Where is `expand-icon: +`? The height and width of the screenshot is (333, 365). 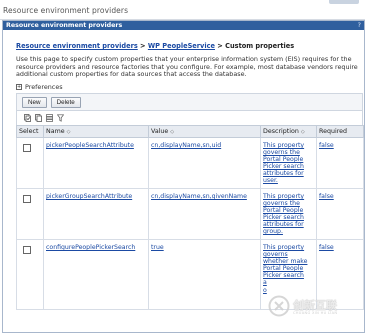 expand-icon: + is located at coordinates (19, 87).